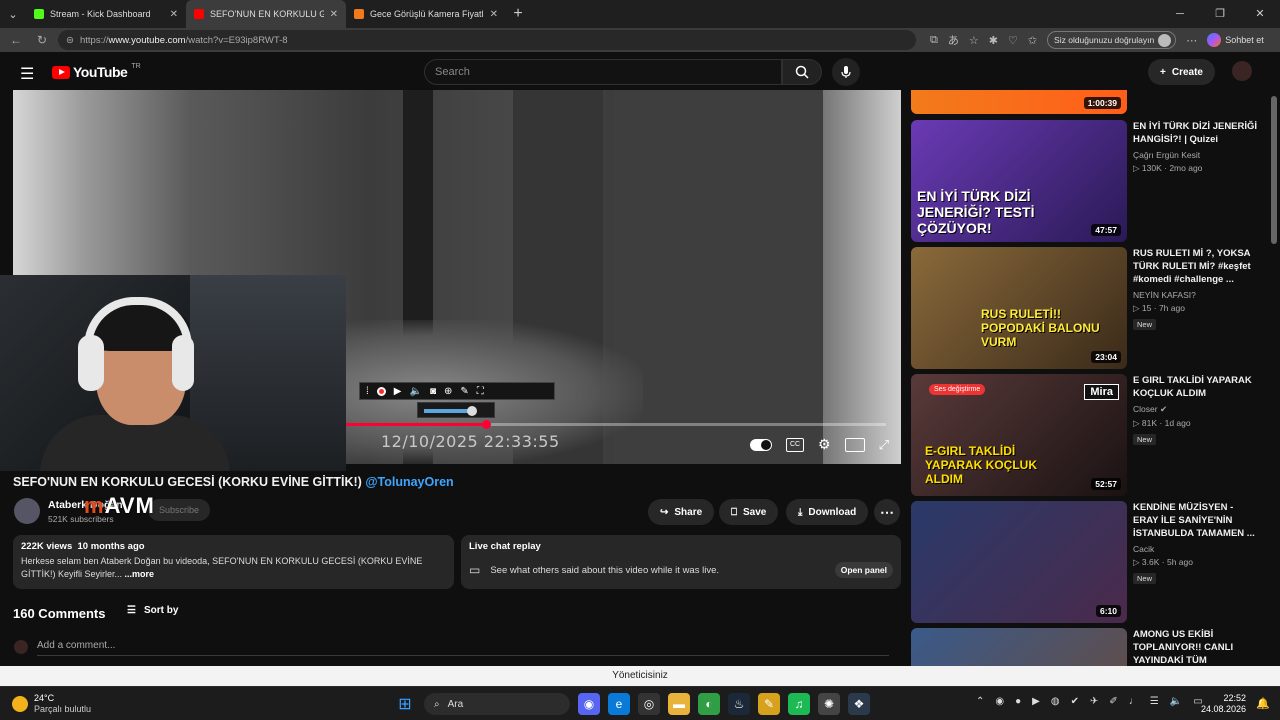  Describe the element at coordinates (27, 511) in the screenshot. I see `channel-avatar` at that location.